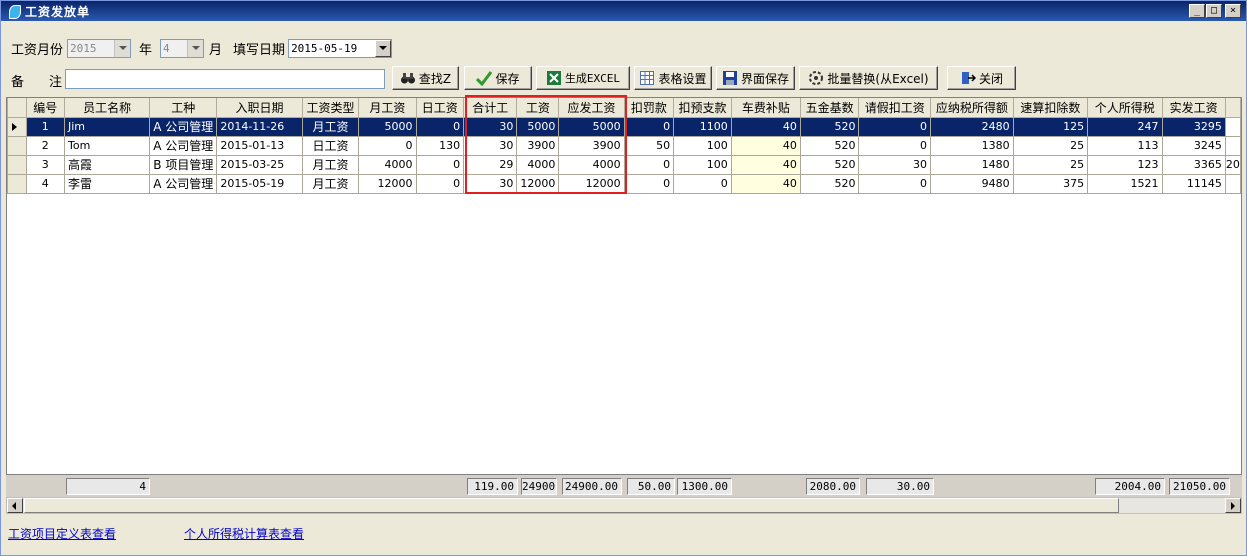 The width and height of the screenshot is (1247, 556). Describe the element at coordinates (498, 78) in the screenshot. I see `save-button: 保存` at that location.